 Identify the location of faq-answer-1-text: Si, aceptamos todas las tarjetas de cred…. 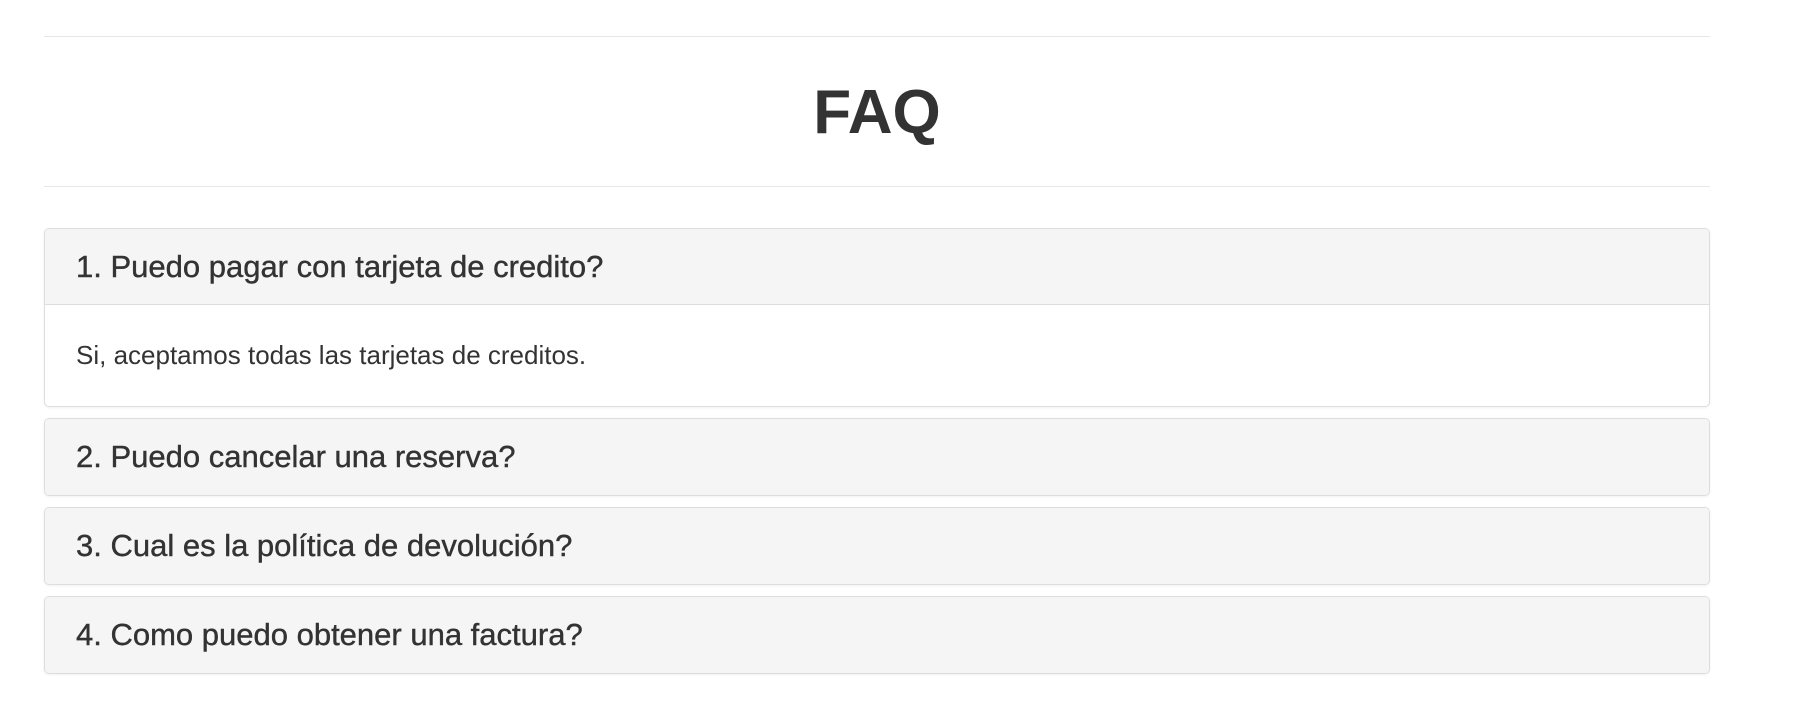
(331, 355).